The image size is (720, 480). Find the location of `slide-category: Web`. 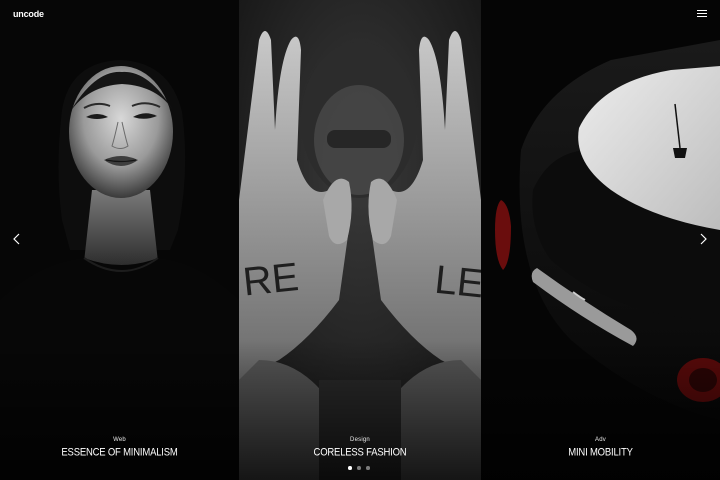

slide-category: Web is located at coordinates (119, 440).